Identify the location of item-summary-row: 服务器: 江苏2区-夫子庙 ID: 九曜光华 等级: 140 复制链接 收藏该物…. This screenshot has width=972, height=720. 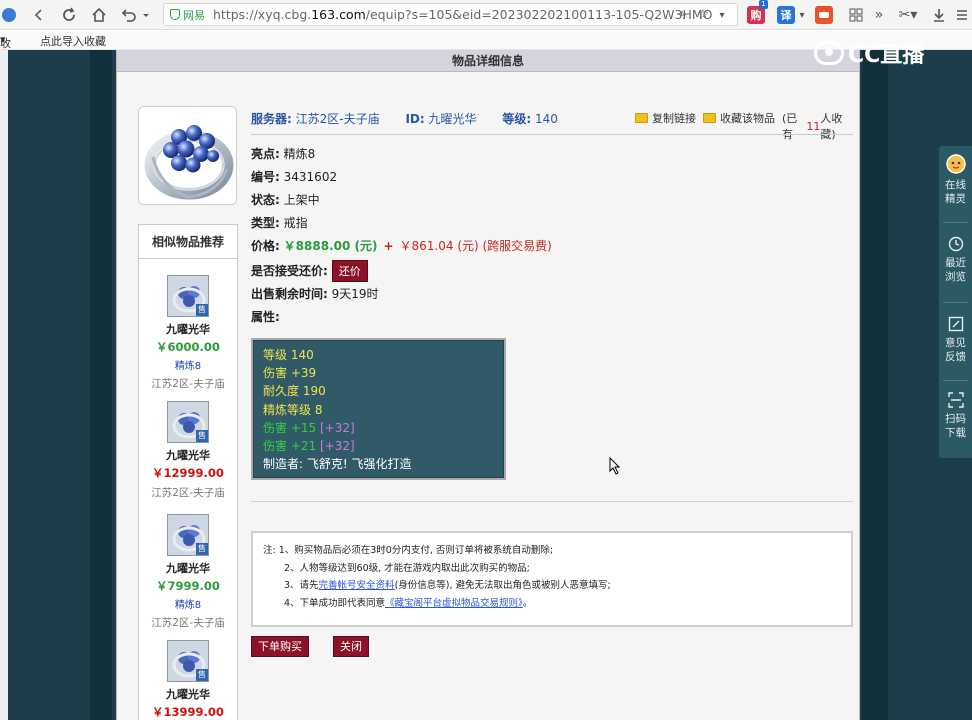
(553, 125).